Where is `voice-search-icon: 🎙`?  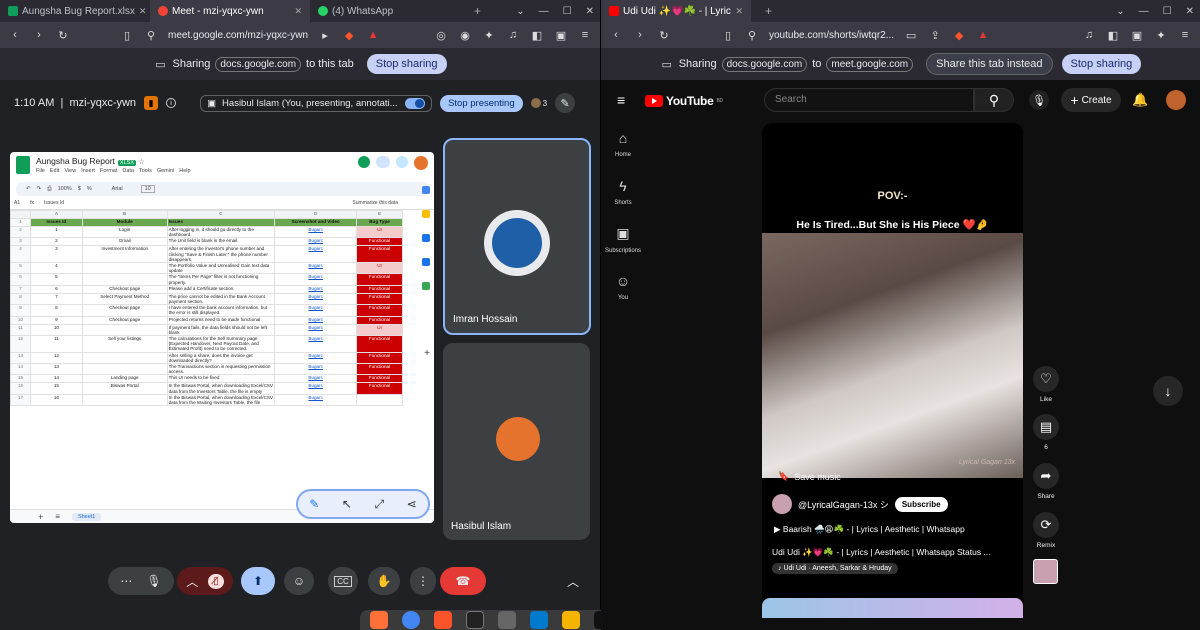 voice-search-icon: 🎙 is located at coordinates (1039, 100).